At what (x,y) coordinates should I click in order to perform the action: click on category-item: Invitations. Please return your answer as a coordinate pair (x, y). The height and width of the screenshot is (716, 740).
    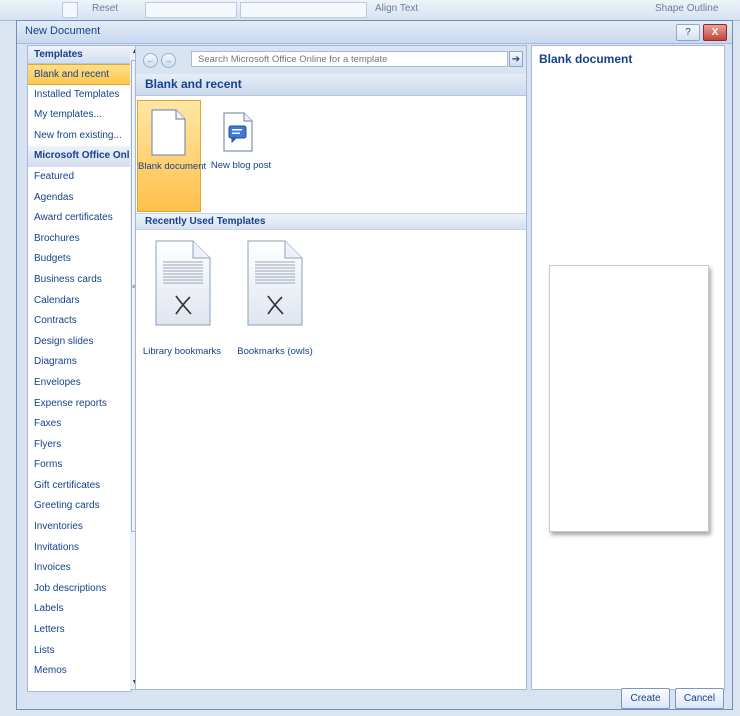
    Looking at the image, I should click on (79, 548).